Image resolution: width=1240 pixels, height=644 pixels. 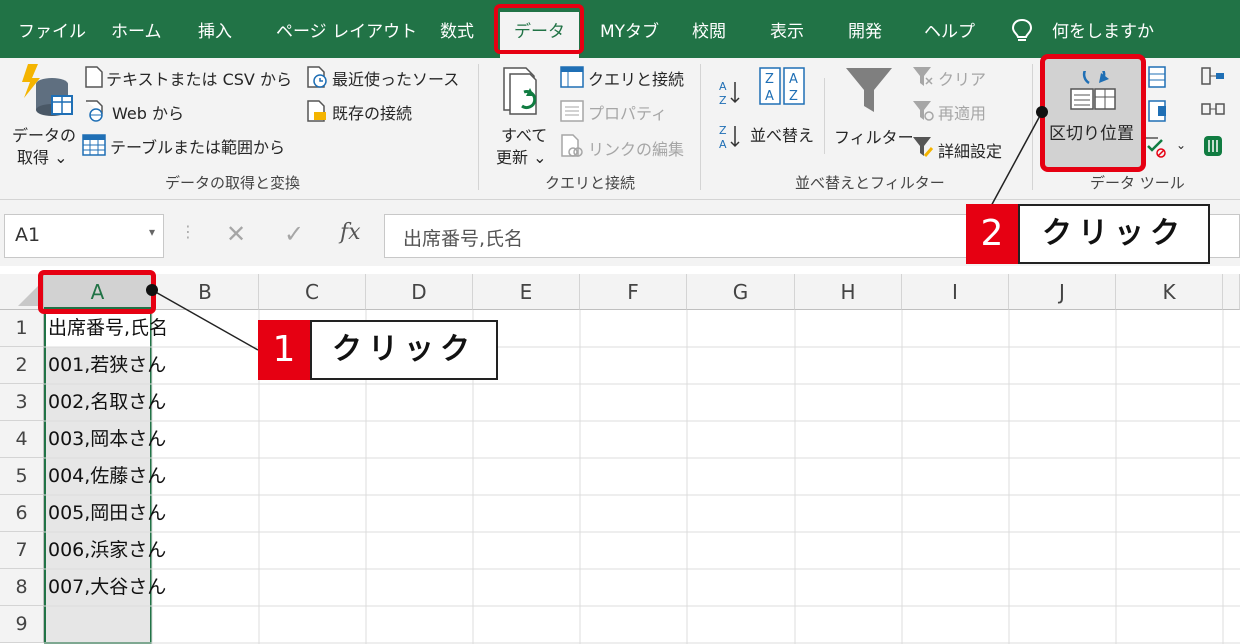 I want to click on text-file-icon, so click(x=94, y=77).